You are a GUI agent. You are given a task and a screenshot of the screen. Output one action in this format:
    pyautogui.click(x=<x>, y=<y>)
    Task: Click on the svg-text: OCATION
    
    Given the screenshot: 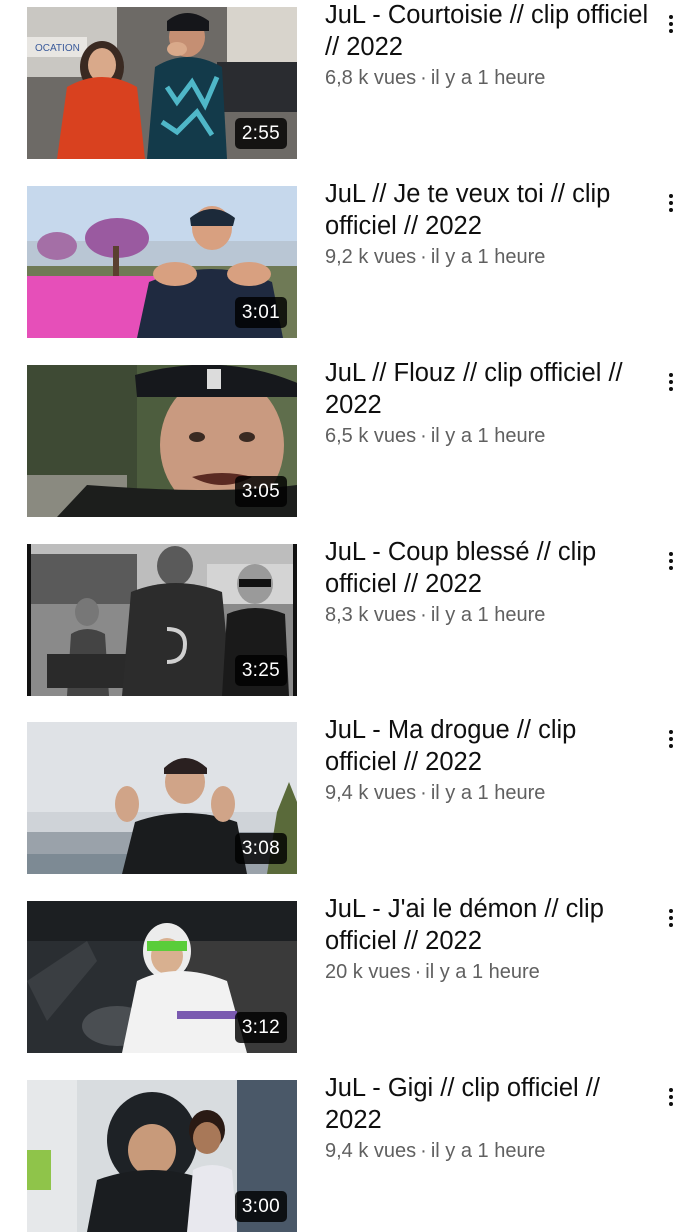 What is the action you would take?
    pyautogui.click(x=57, y=48)
    